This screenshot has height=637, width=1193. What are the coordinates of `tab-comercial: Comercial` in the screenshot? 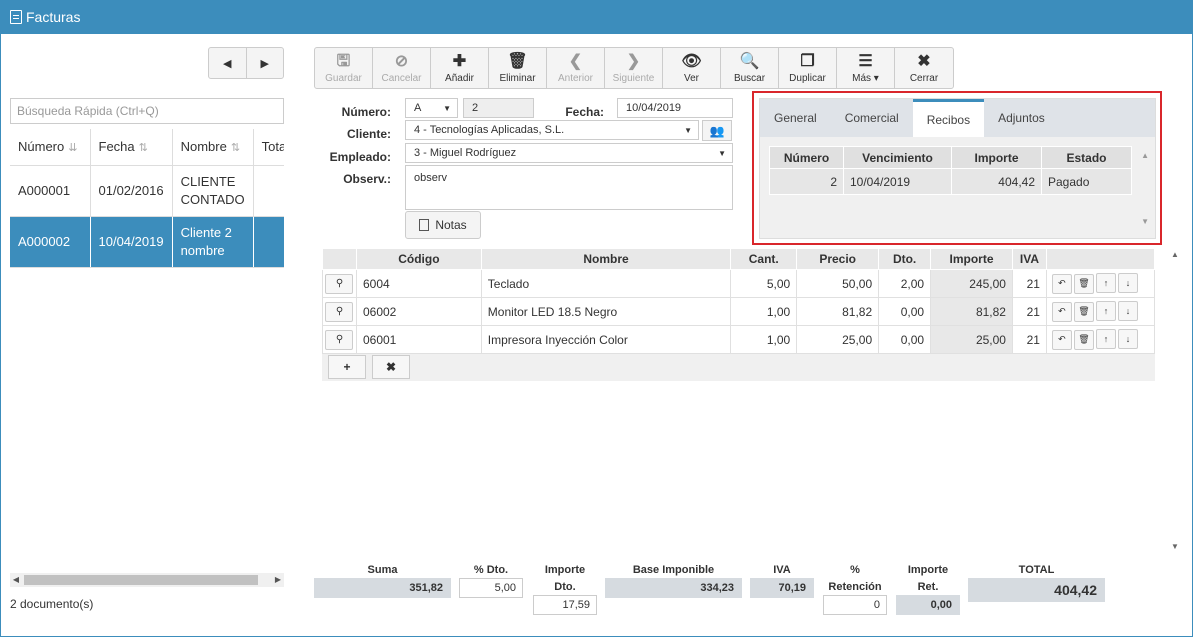 It's located at (872, 118).